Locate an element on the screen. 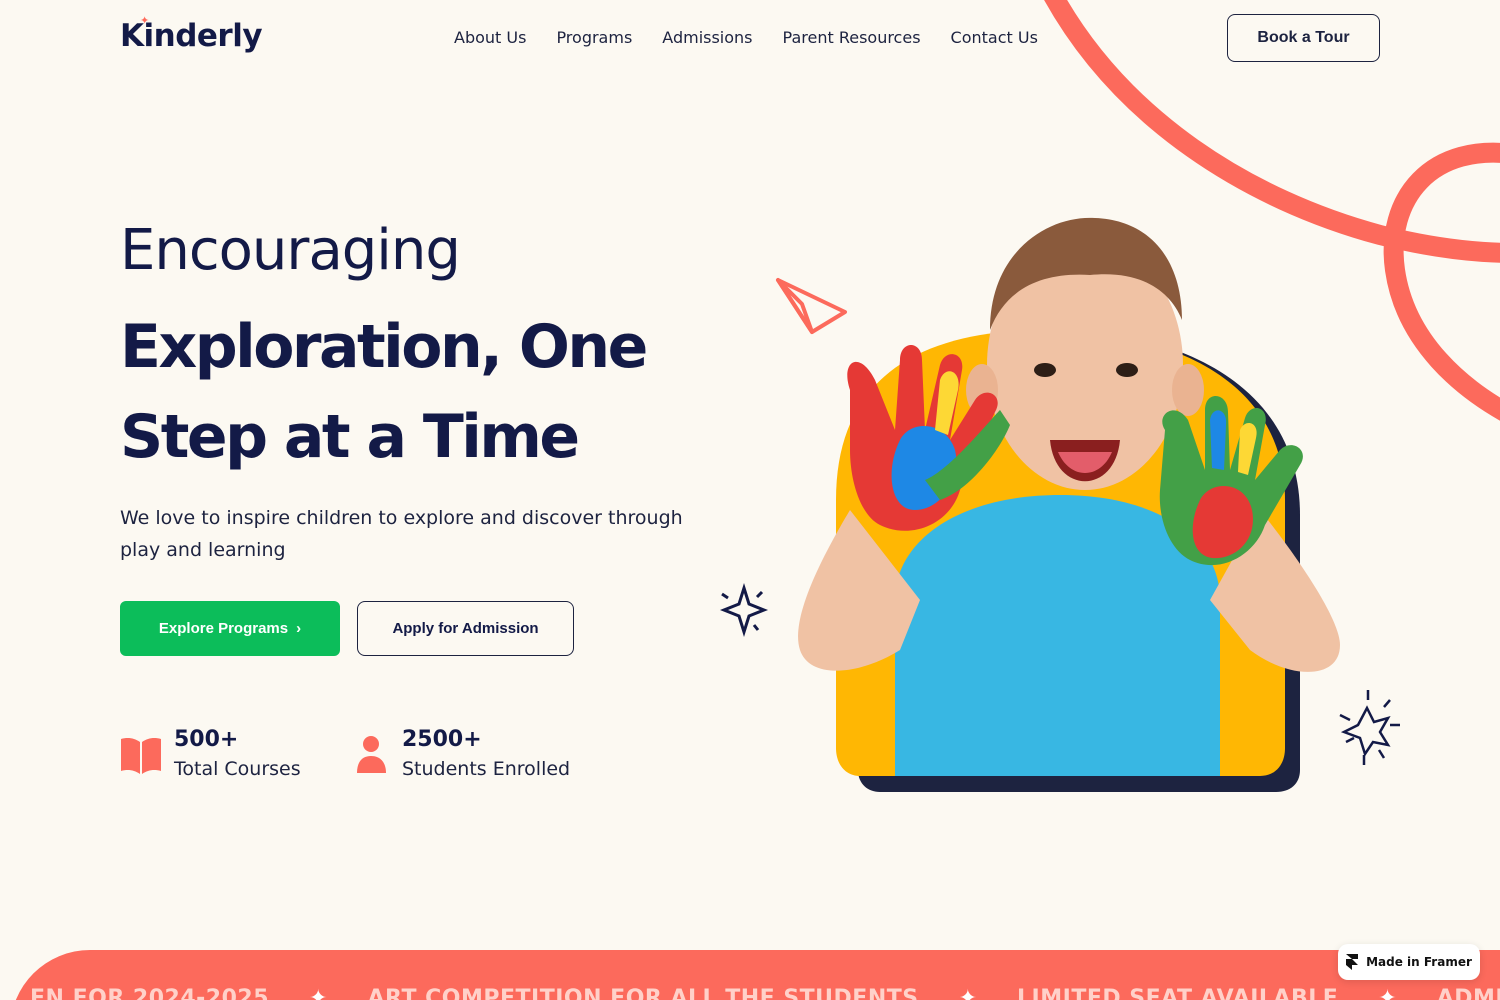 This screenshot has height=1000, width=1500. made-in-framer-badge: Made in Framer is located at coordinates (1409, 962).